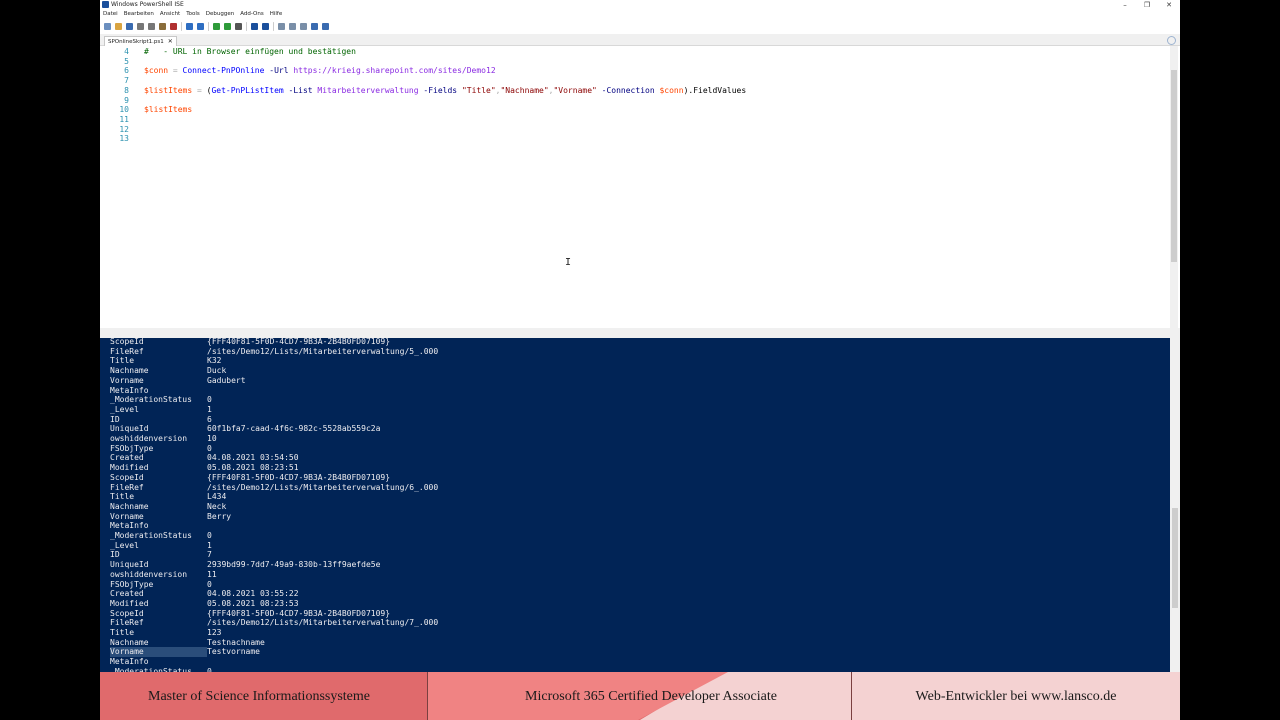  Describe the element at coordinates (251, 14) in the screenshot. I see `menu-add-ons: Add-Ons` at that location.